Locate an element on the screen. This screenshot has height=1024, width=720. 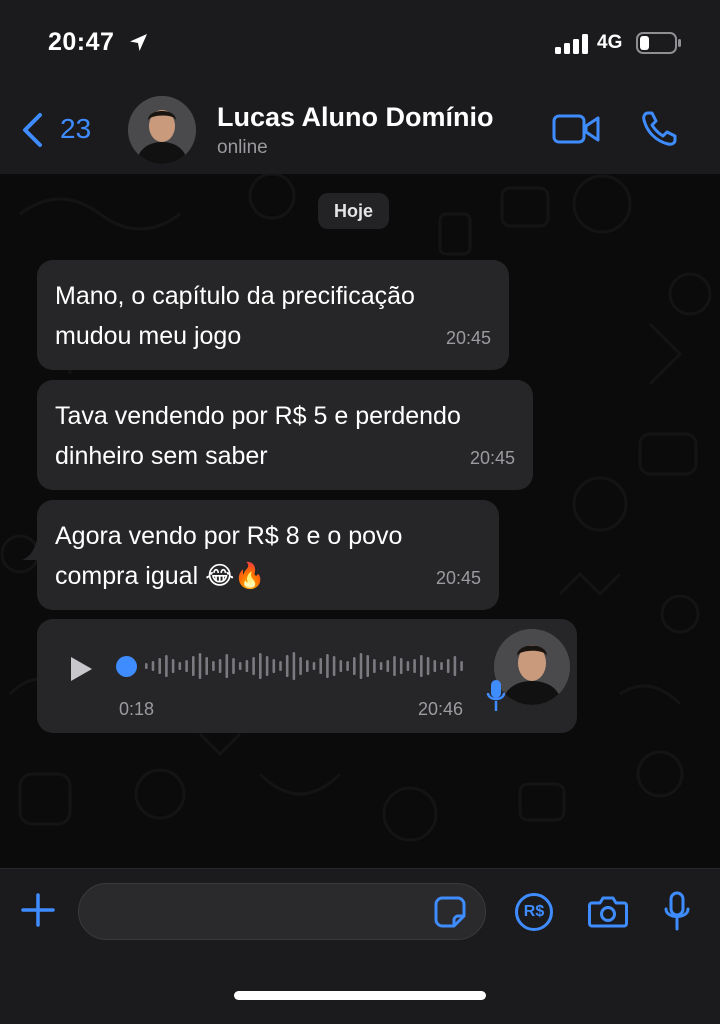
voice-time: 20:46 is located at coordinates (441, 709).